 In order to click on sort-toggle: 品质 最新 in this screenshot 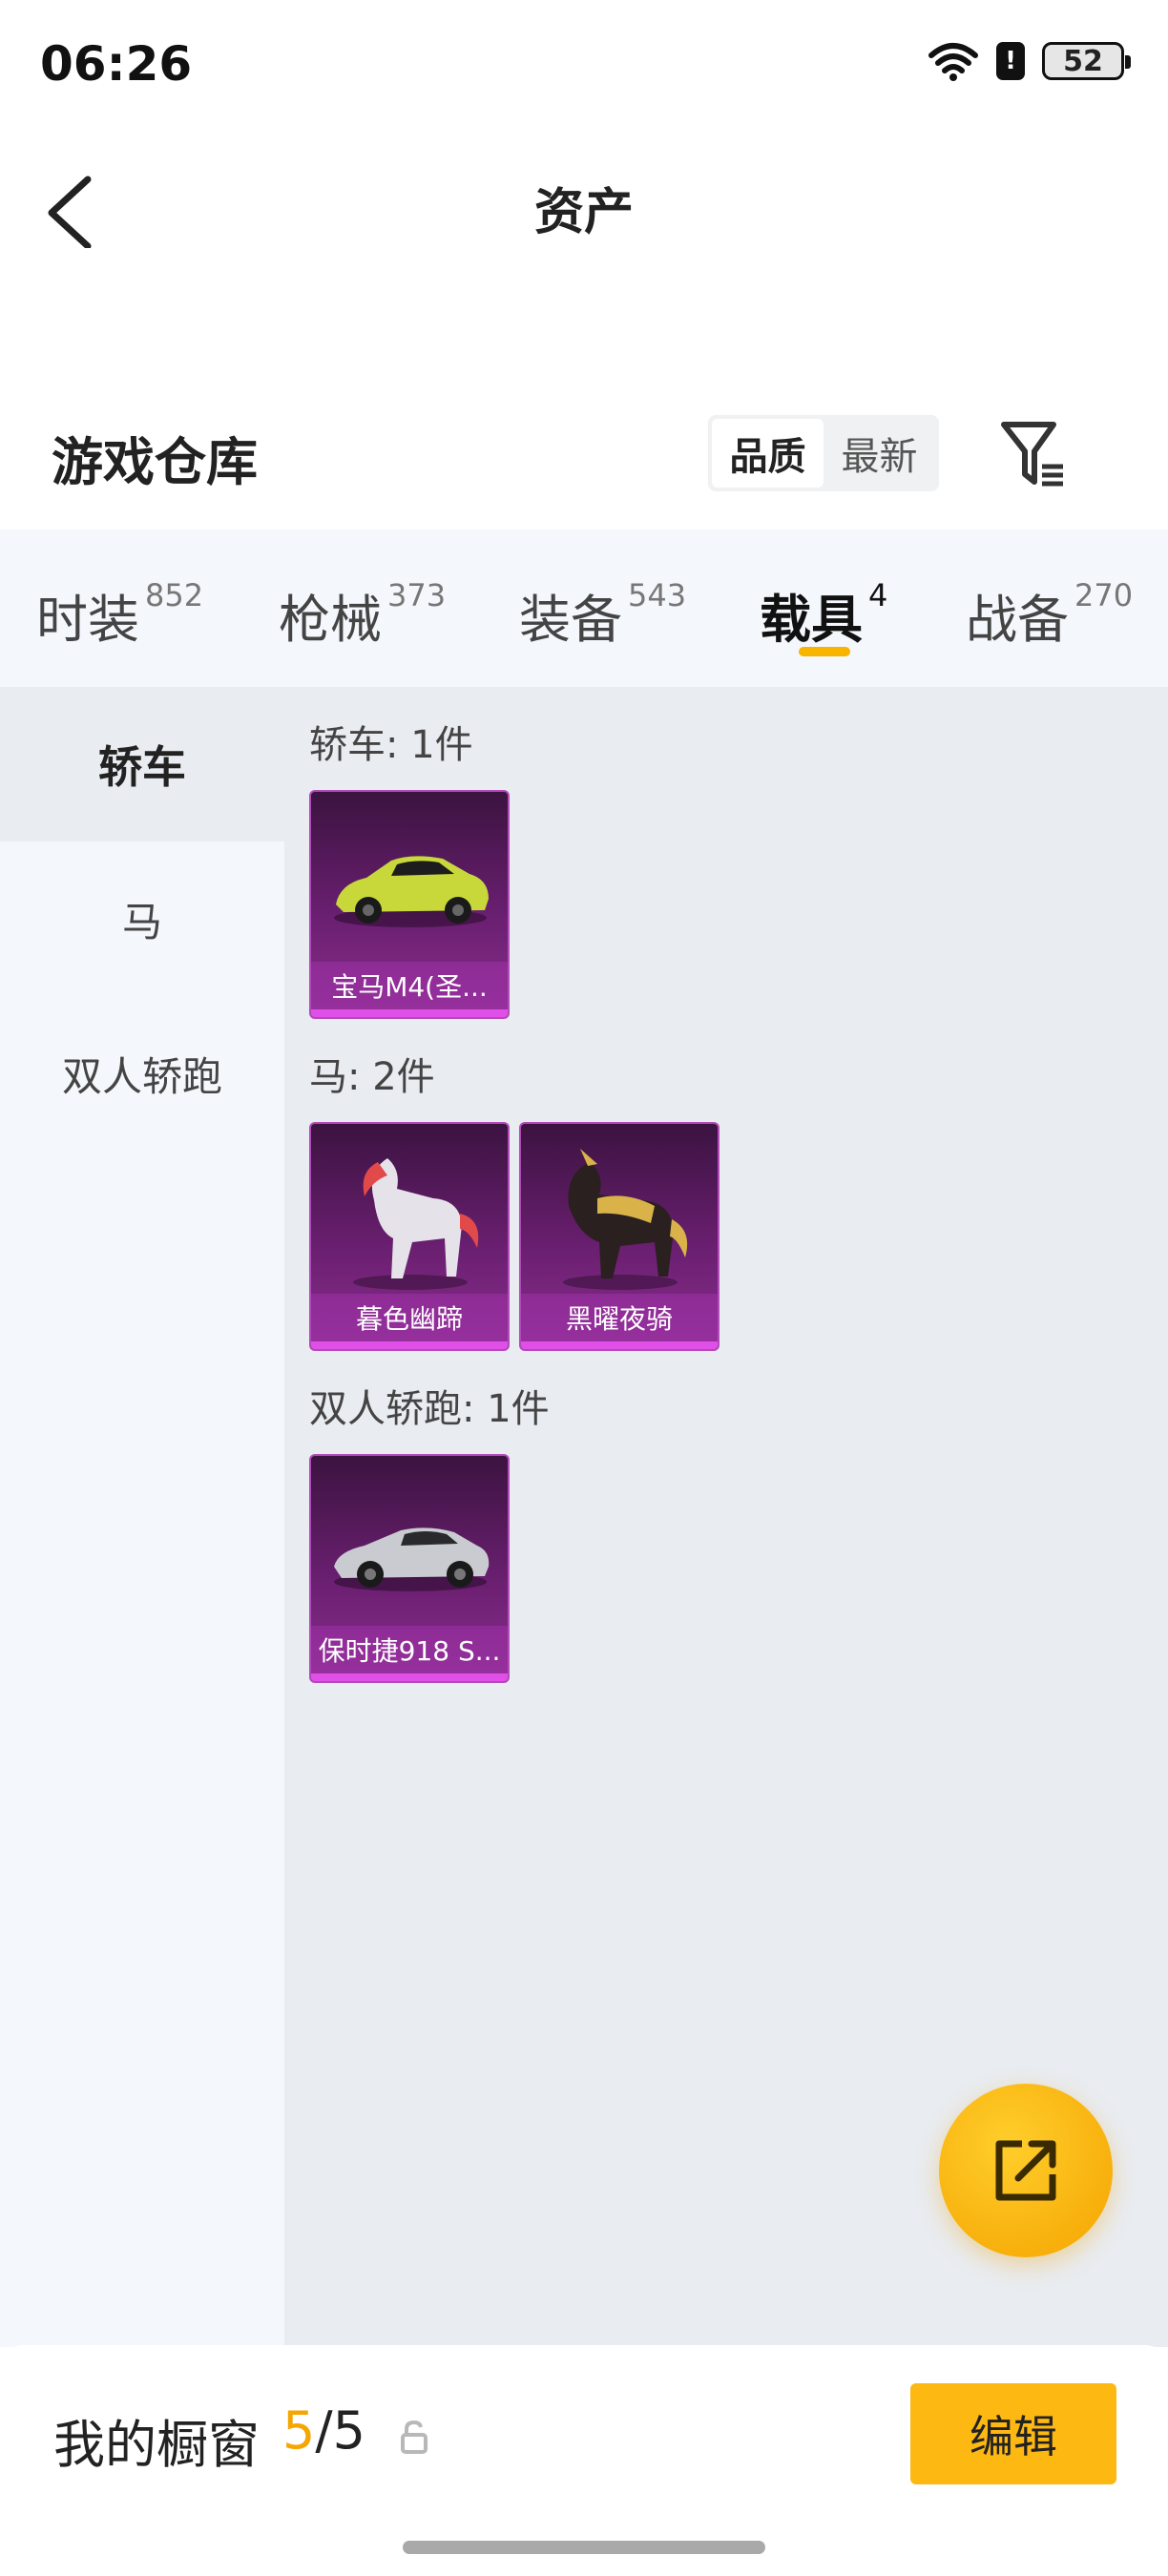, I will do `click(824, 453)`.